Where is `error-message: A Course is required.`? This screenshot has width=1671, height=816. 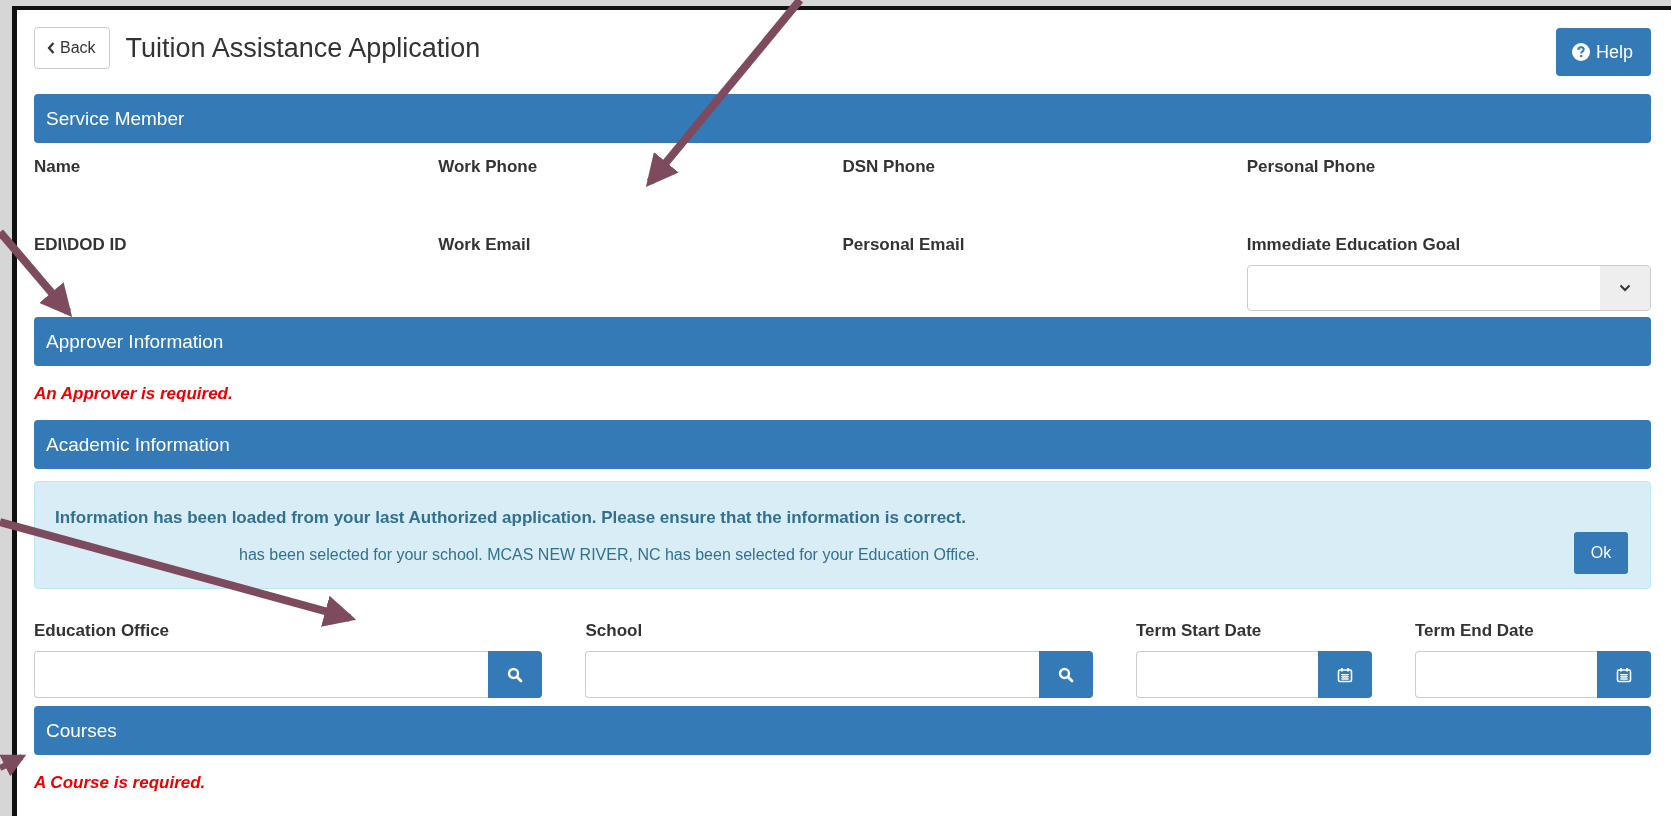
error-message: A Course is required. is located at coordinates (120, 783).